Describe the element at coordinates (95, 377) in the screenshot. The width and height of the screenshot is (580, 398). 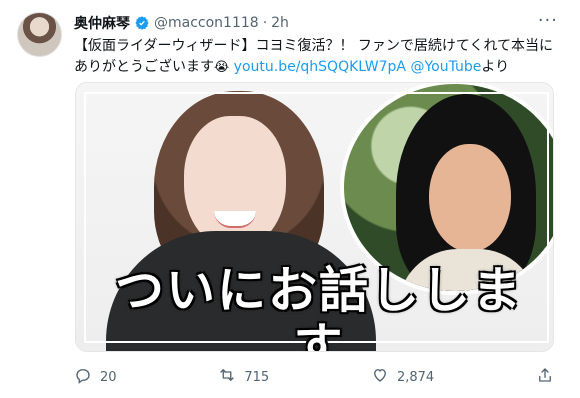
I see `reply-button: 20` at that location.